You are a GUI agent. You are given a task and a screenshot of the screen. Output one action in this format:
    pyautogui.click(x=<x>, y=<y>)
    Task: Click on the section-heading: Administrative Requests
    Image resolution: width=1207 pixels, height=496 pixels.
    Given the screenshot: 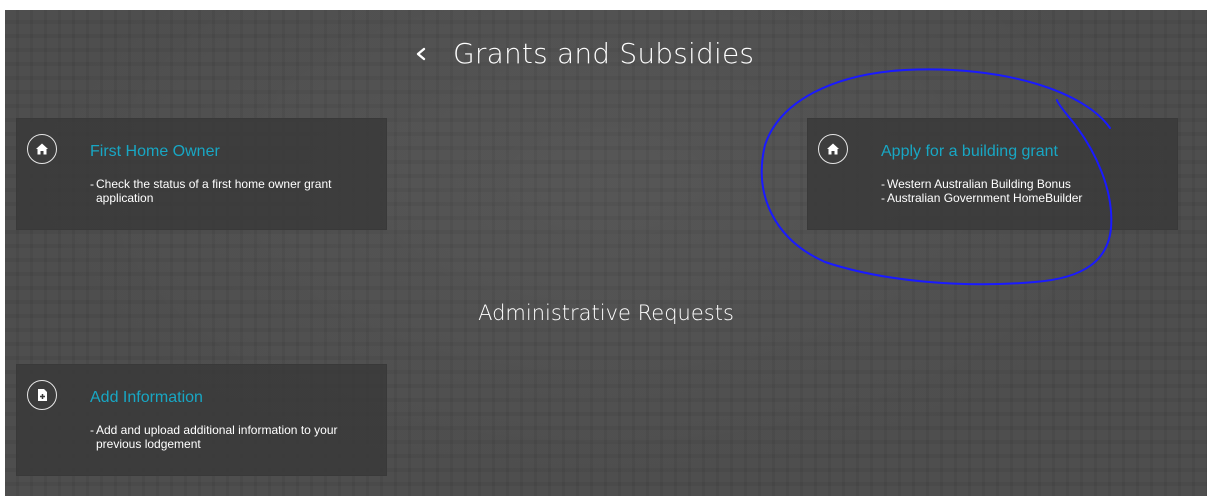 What is the action you would take?
    pyautogui.click(x=606, y=313)
    